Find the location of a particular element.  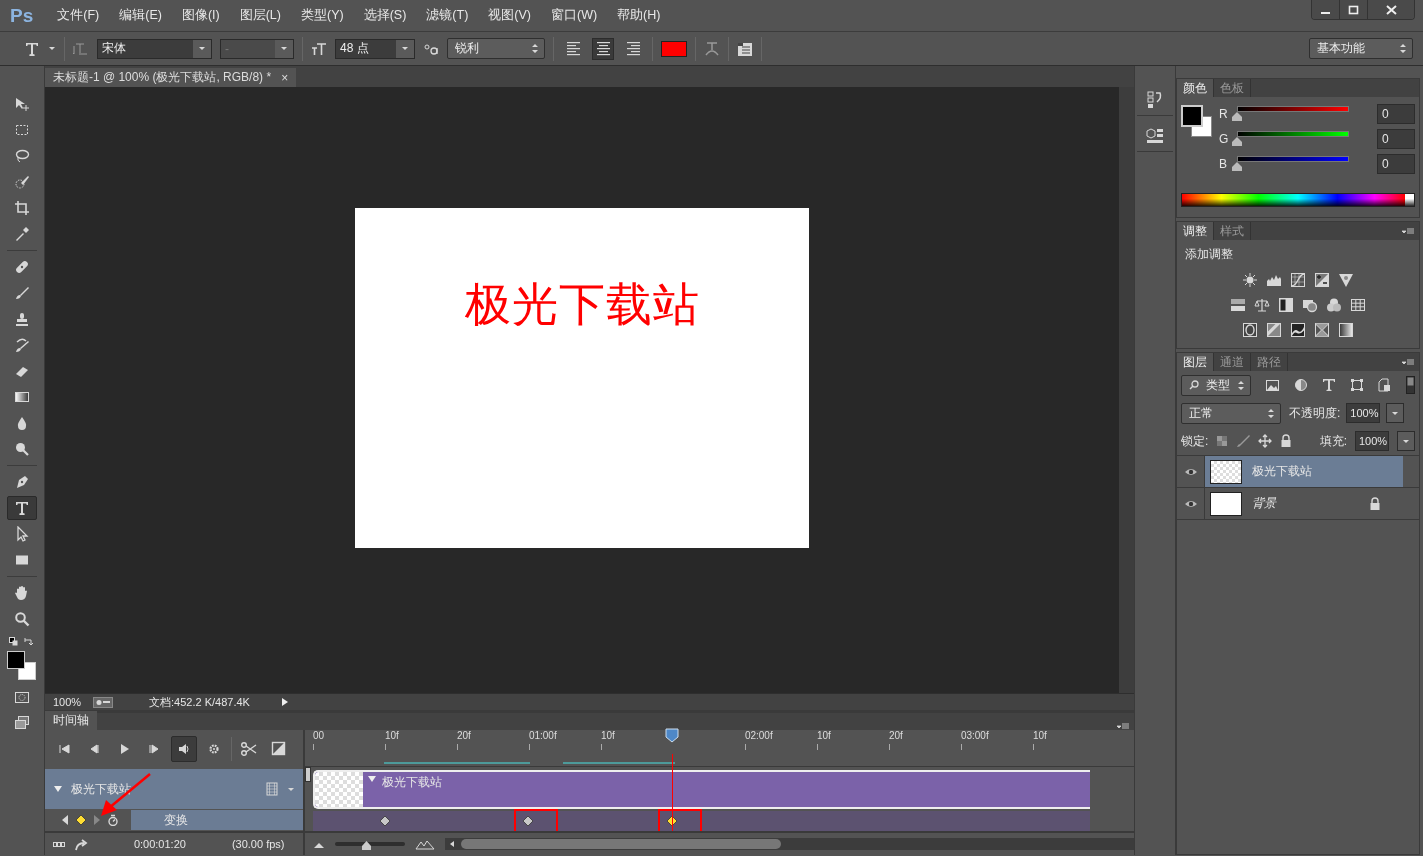

timeline-tab: 时间轴 is located at coordinates (70, 720).